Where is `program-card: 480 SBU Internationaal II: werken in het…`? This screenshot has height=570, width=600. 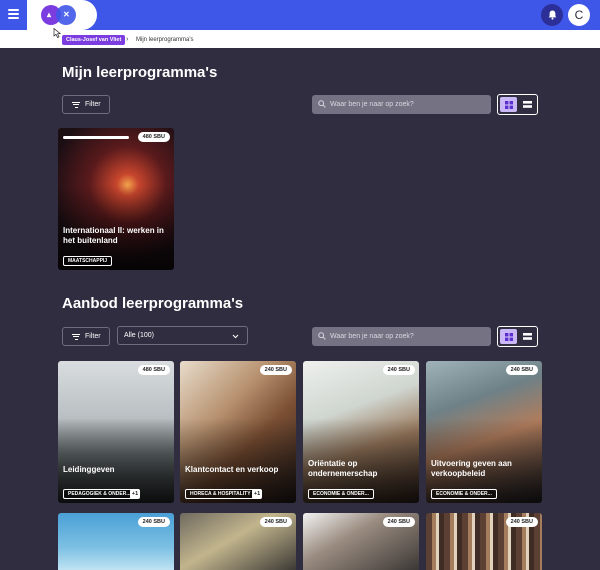
program-card: 480 SBU Internationaal II: werken in het… is located at coordinates (116, 199).